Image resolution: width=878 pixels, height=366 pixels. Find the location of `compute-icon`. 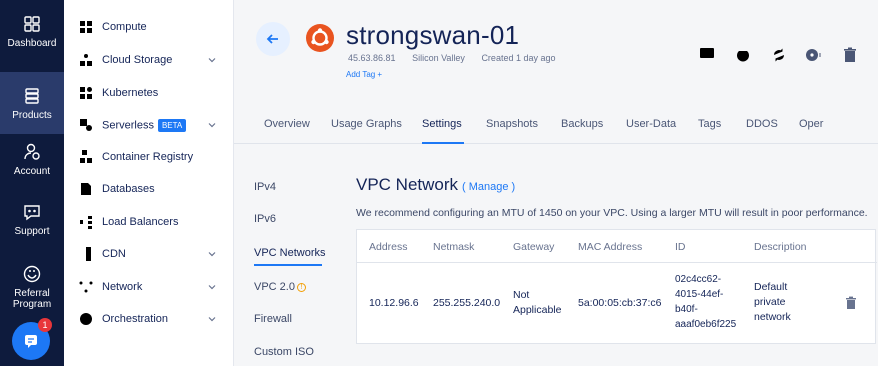

compute-icon is located at coordinates (86, 27).